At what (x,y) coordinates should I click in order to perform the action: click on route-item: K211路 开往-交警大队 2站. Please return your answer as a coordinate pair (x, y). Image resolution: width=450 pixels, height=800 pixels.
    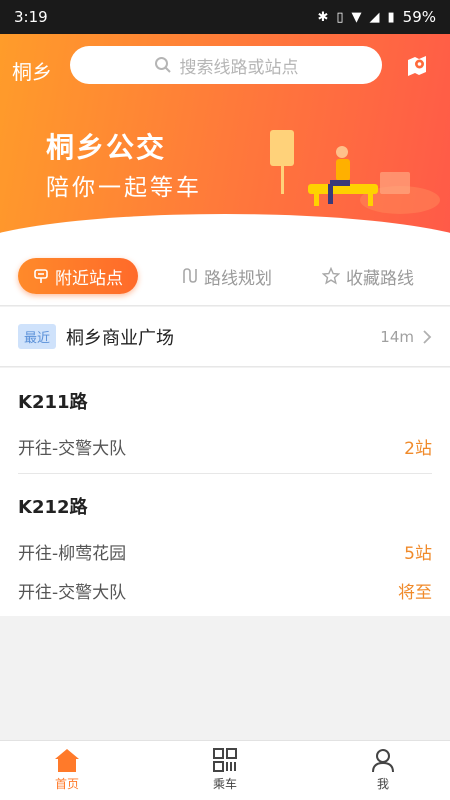
    Looking at the image, I should click on (225, 423).